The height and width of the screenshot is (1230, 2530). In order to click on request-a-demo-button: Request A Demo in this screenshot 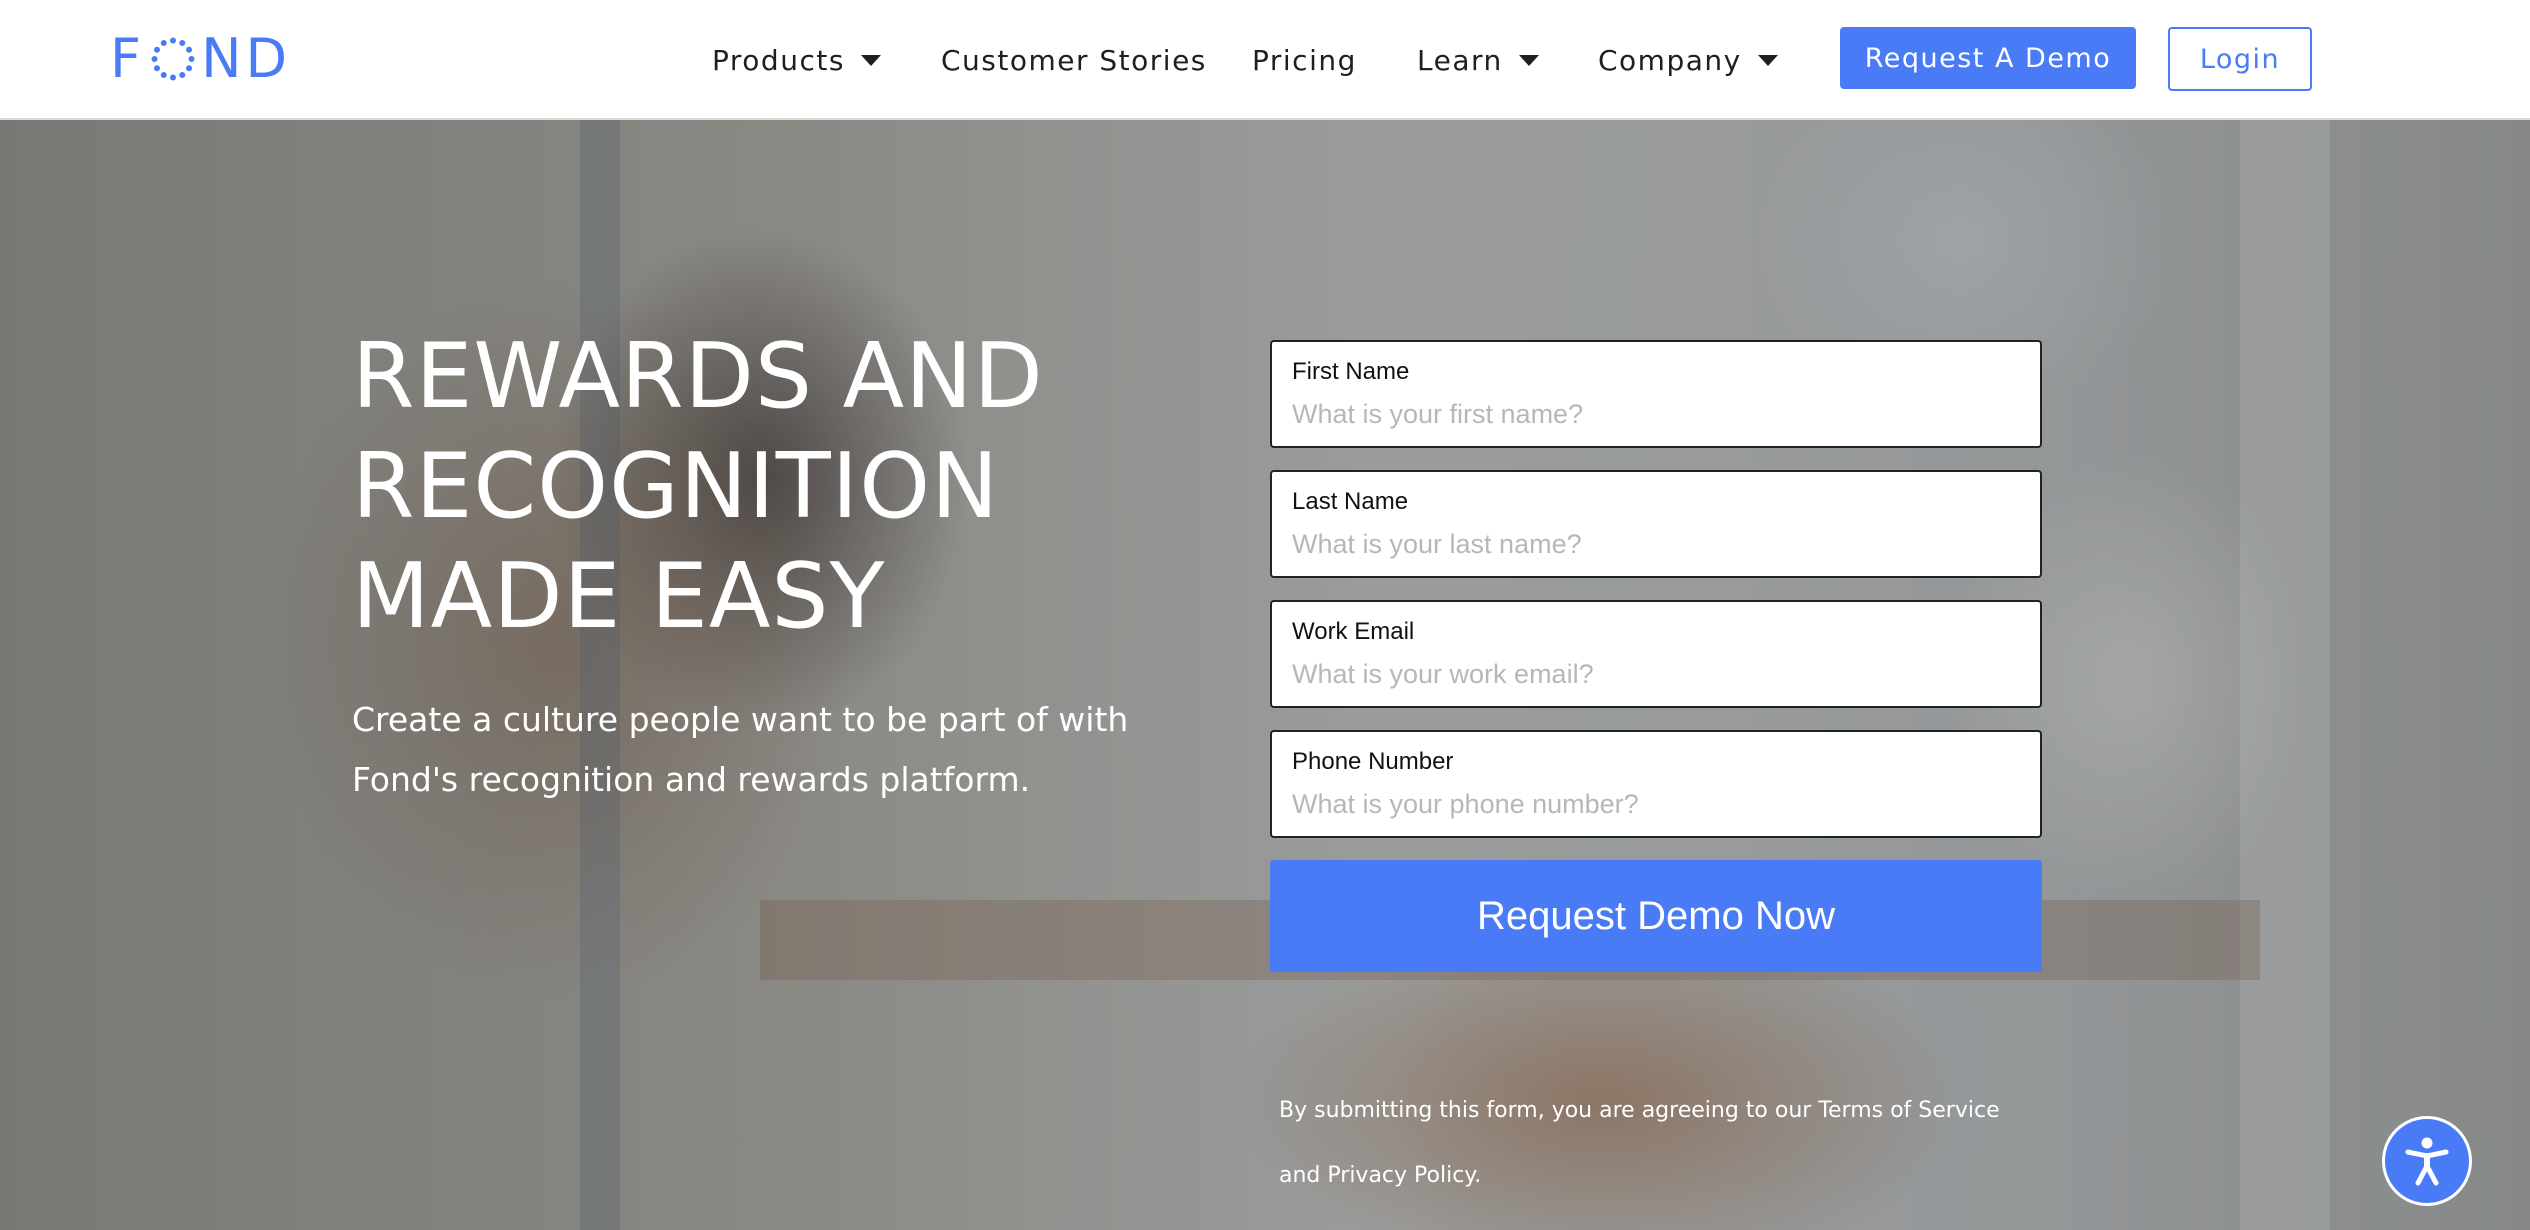, I will do `click(1988, 58)`.